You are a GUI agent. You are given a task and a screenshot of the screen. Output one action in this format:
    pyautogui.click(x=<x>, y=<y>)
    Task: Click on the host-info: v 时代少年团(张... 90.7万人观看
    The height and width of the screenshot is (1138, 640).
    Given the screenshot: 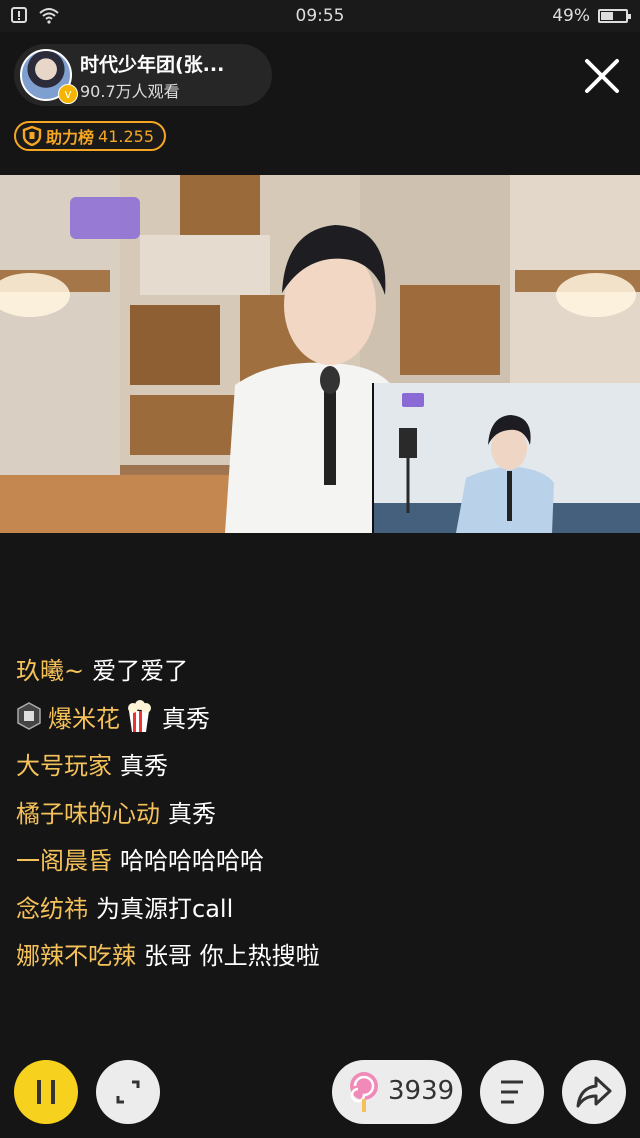 What is the action you would take?
    pyautogui.click(x=143, y=75)
    